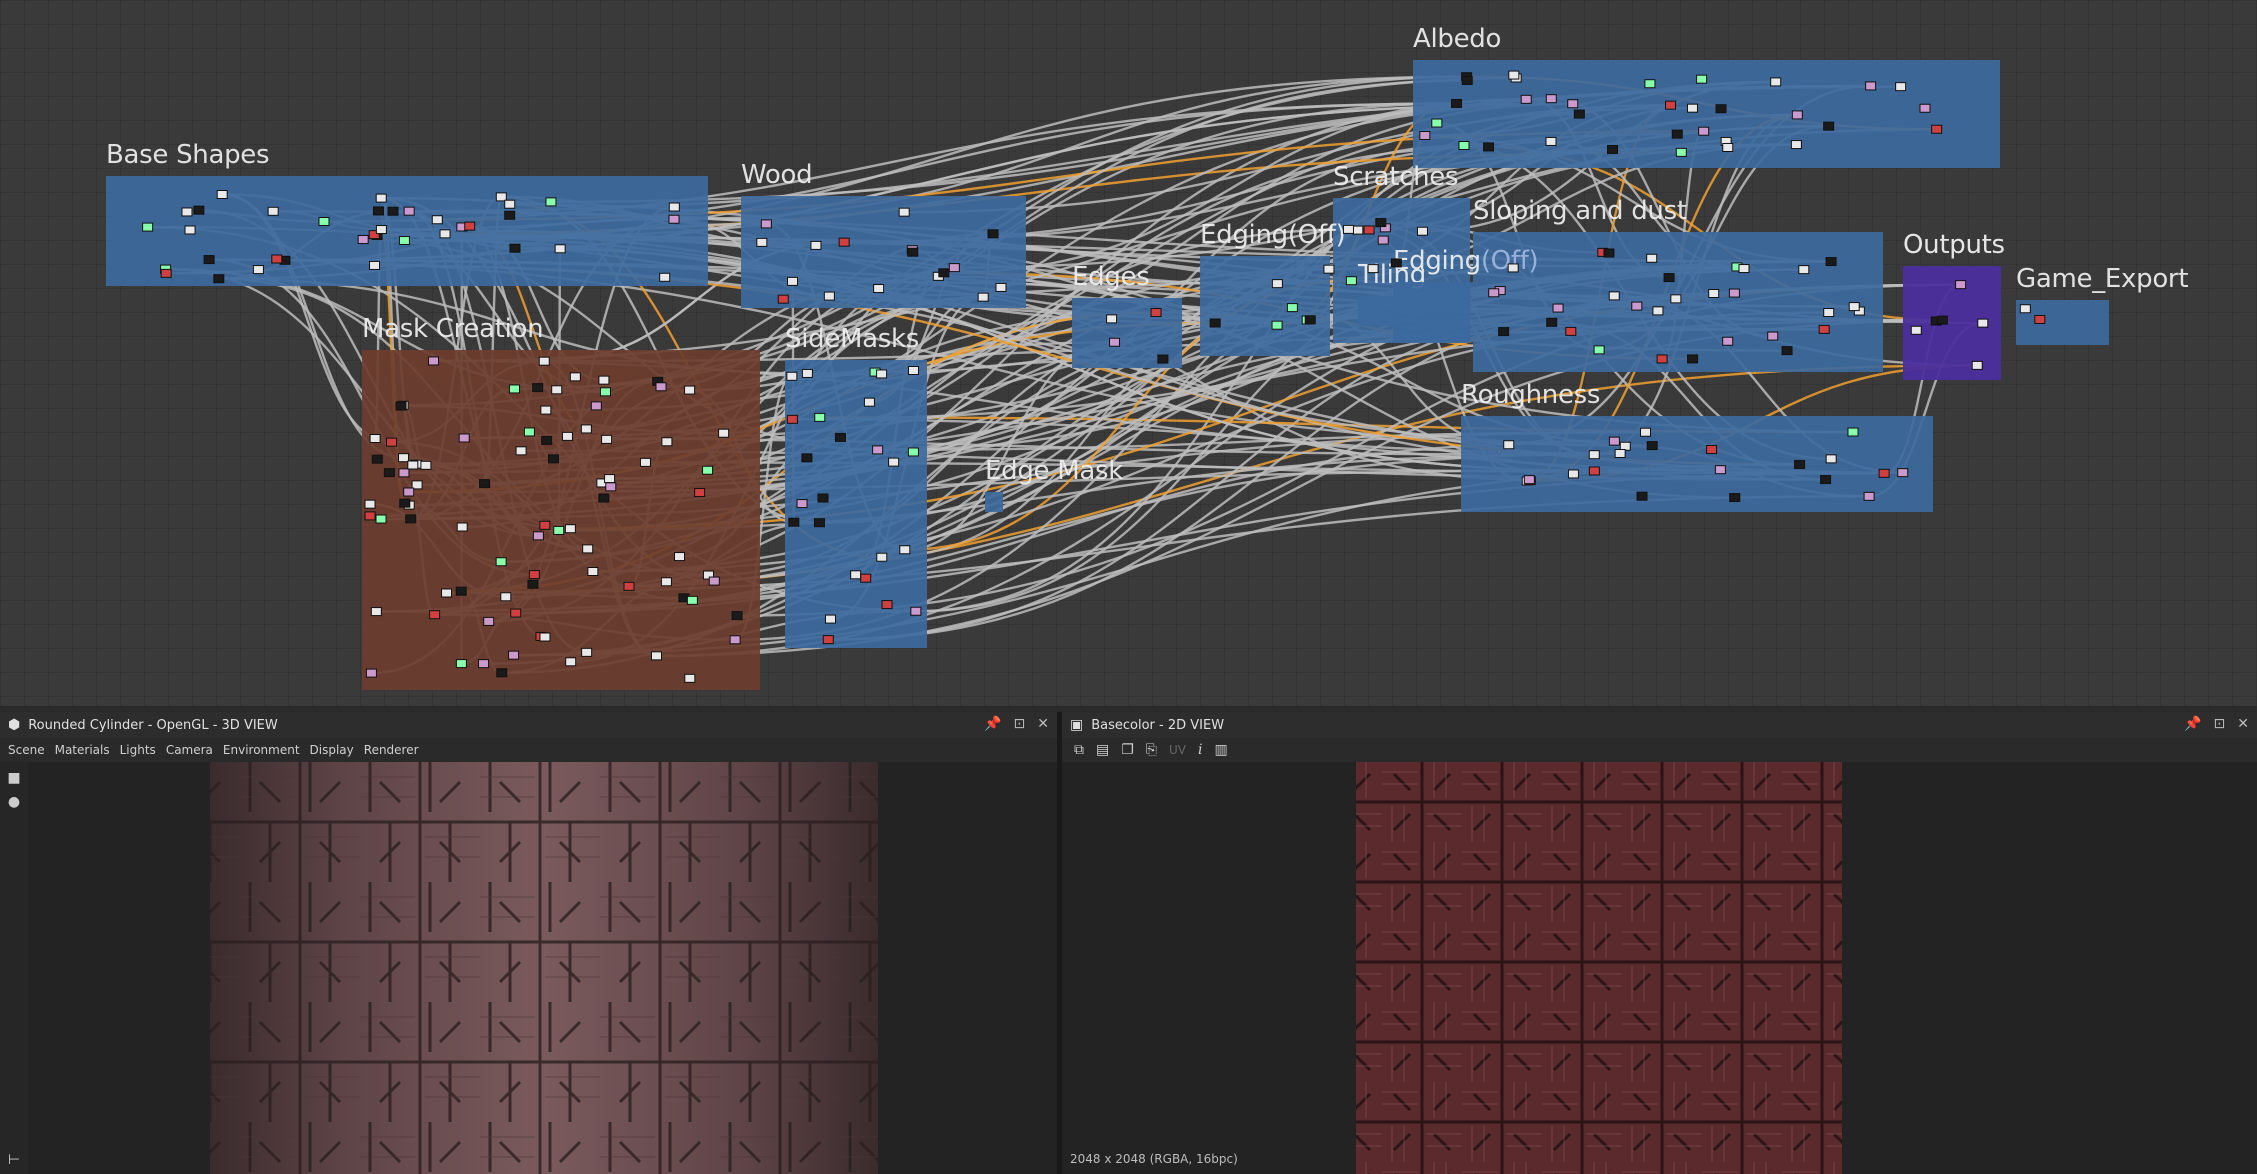  Describe the element at coordinates (82, 750) in the screenshot. I see `menu-materials: Materials` at that location.